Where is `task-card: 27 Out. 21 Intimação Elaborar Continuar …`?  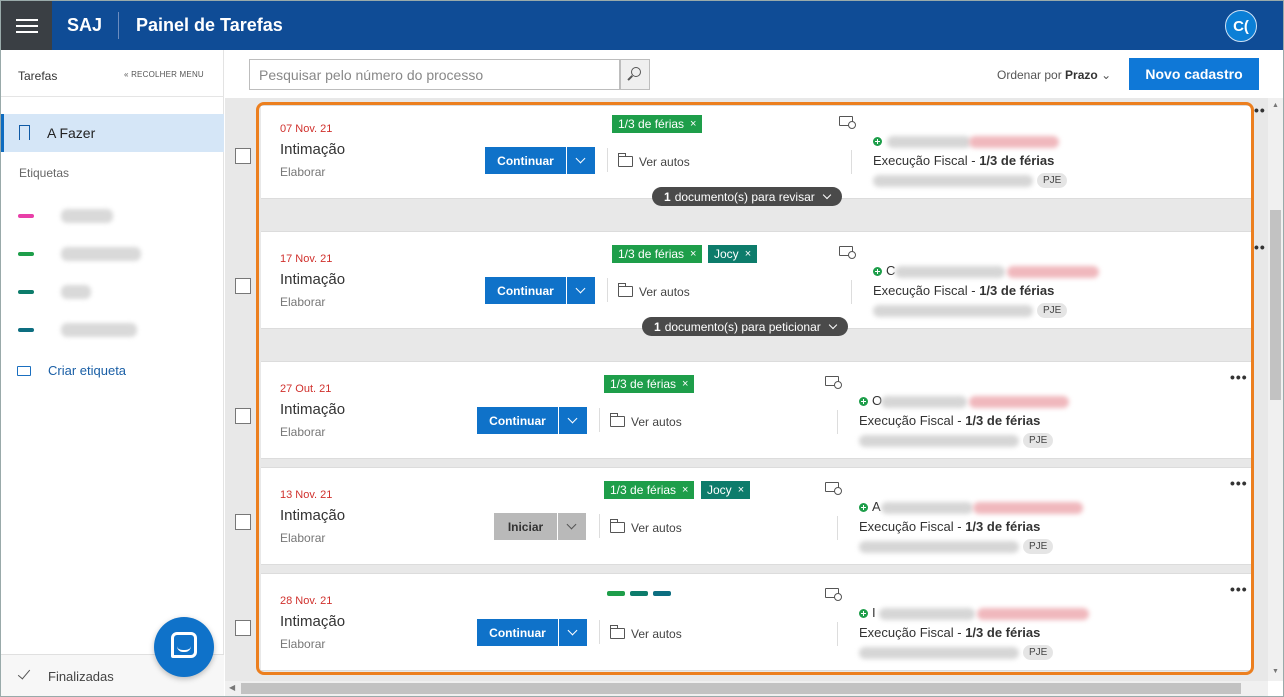 task-card: 27 Out. 21 Intimação Elaborar Continuar … is located at coordinates (756, 410).